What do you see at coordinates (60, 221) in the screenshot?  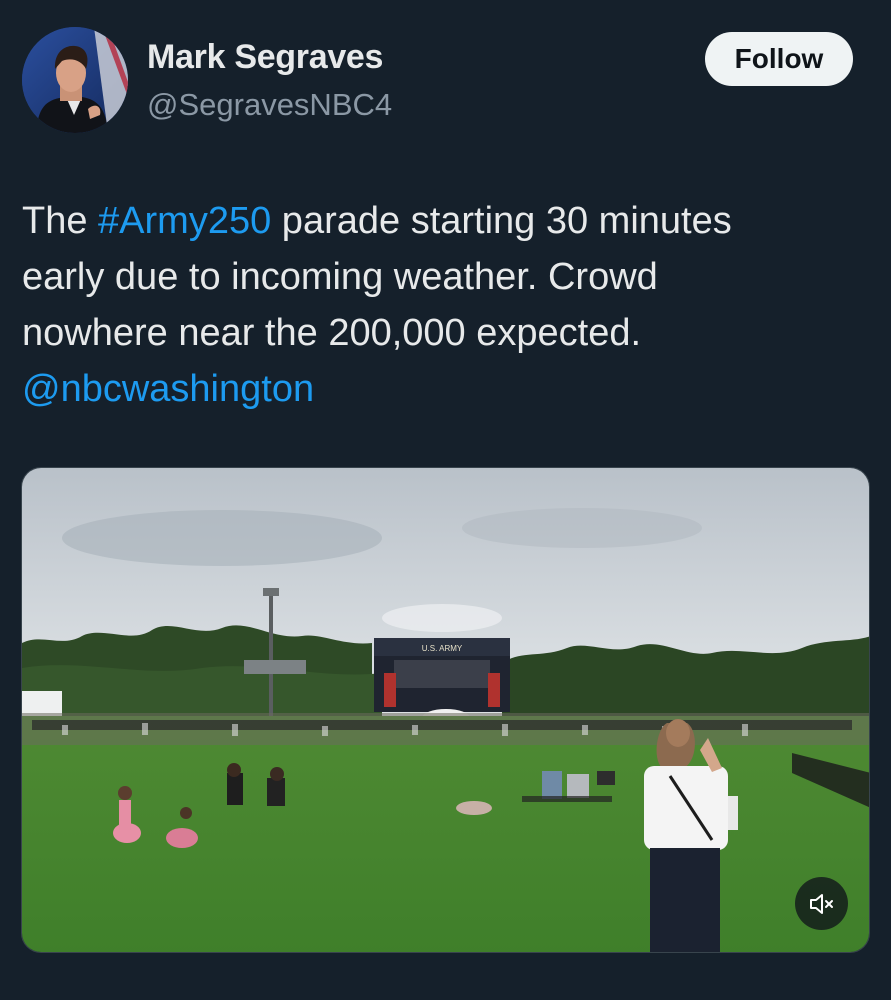 I see `tweet-text-segment: The` at bounding box center [60, 221].